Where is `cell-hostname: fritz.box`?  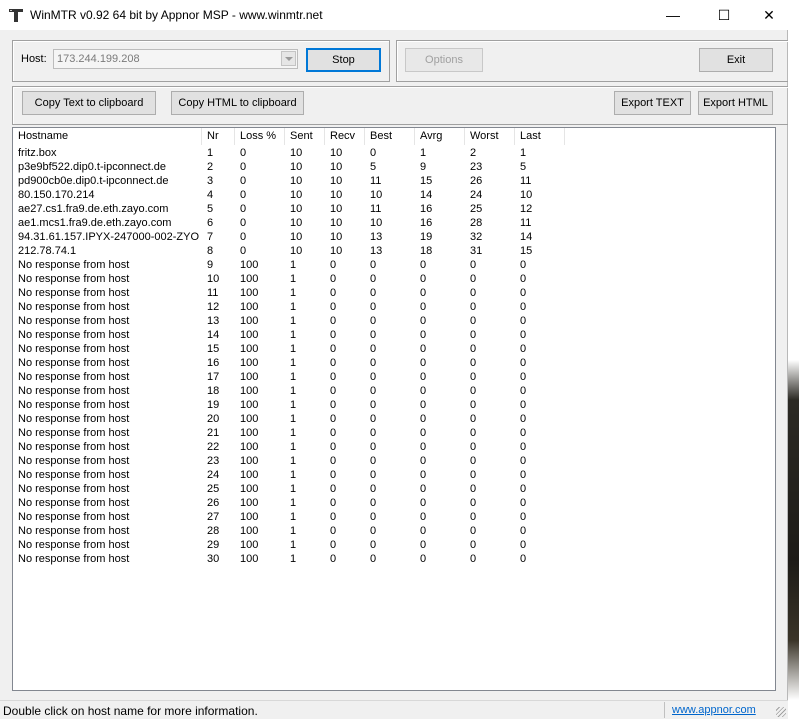
cell-hostname: fritz.box is located at coordinates (109, 153).